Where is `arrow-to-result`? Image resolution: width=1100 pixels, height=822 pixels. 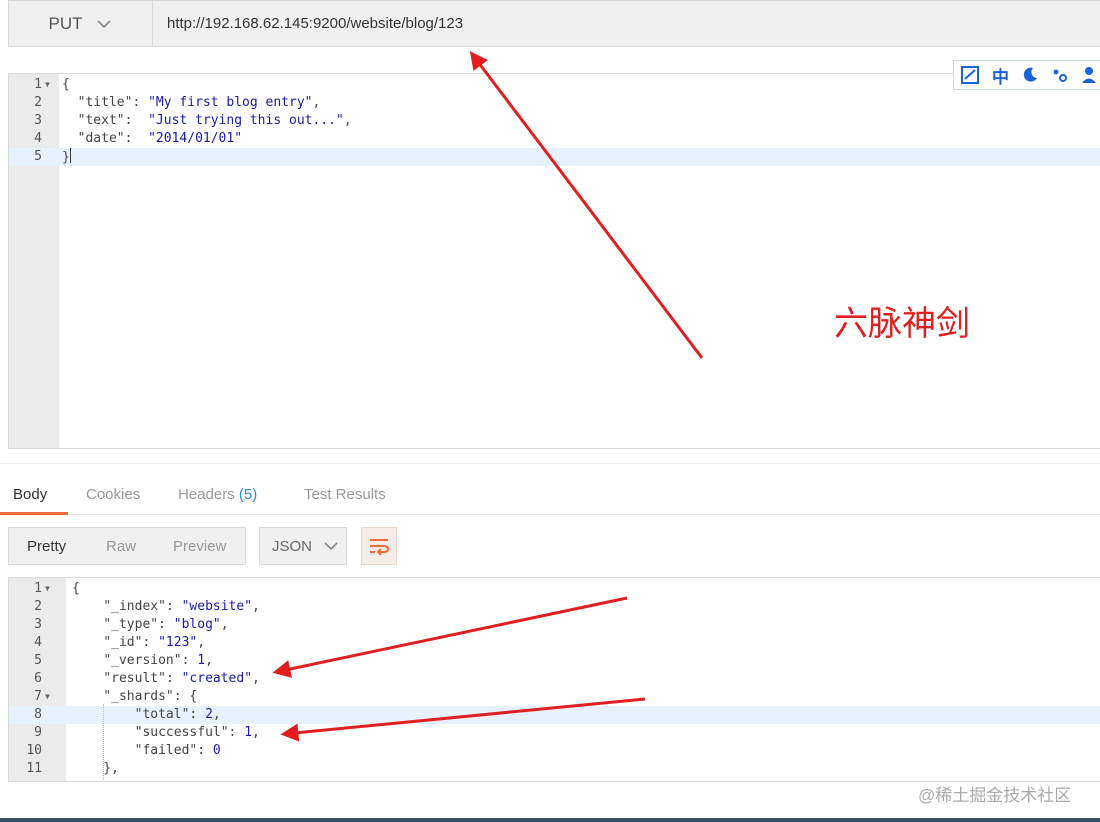 arrow-to-result is located at coordinates (450, 637).